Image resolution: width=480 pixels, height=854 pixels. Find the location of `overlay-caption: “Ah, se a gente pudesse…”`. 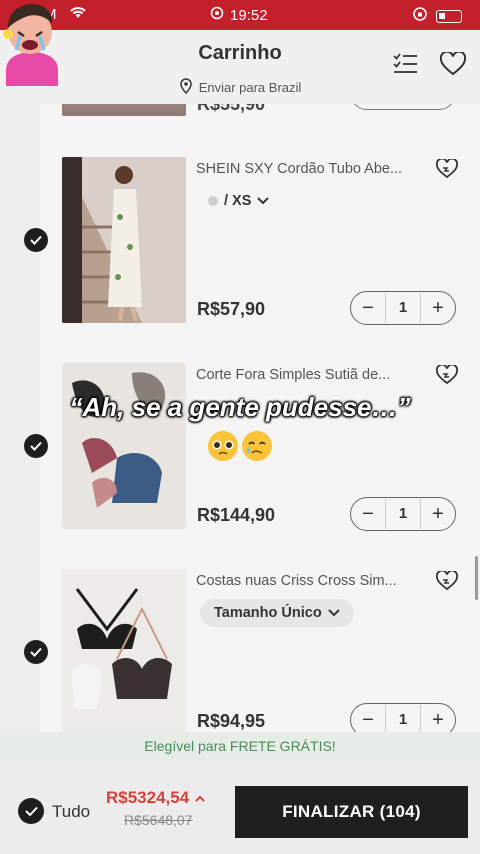

overlay-caption: “Ah, se a gente pudesse…” is located at coordinates (240, 407).